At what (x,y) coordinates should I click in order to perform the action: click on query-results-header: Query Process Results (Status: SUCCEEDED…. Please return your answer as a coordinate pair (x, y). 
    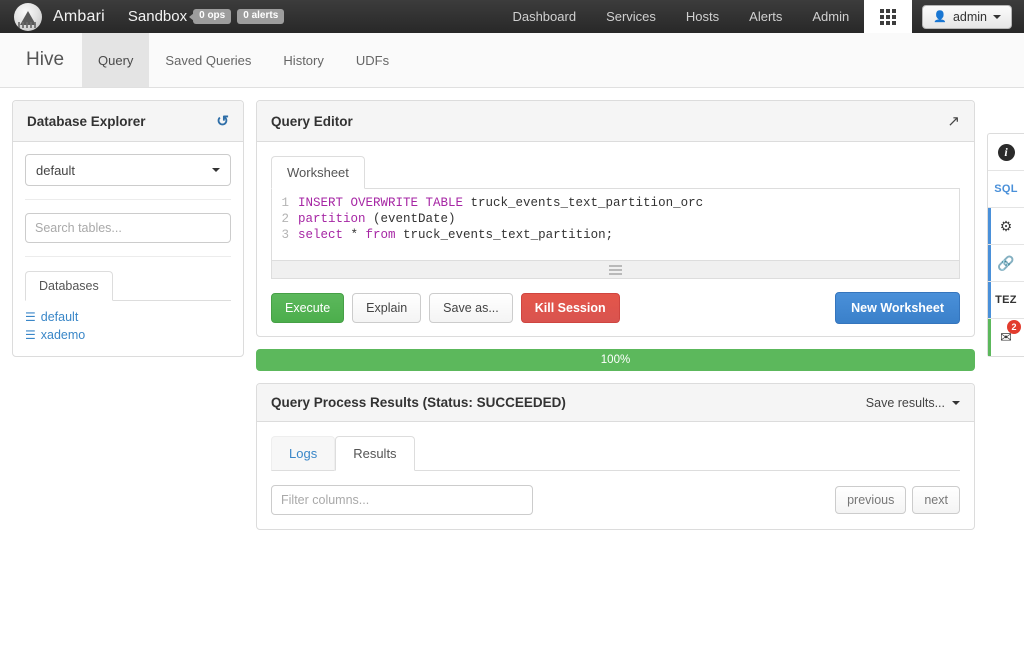
    Looking at the image, I should click on (615, 403).